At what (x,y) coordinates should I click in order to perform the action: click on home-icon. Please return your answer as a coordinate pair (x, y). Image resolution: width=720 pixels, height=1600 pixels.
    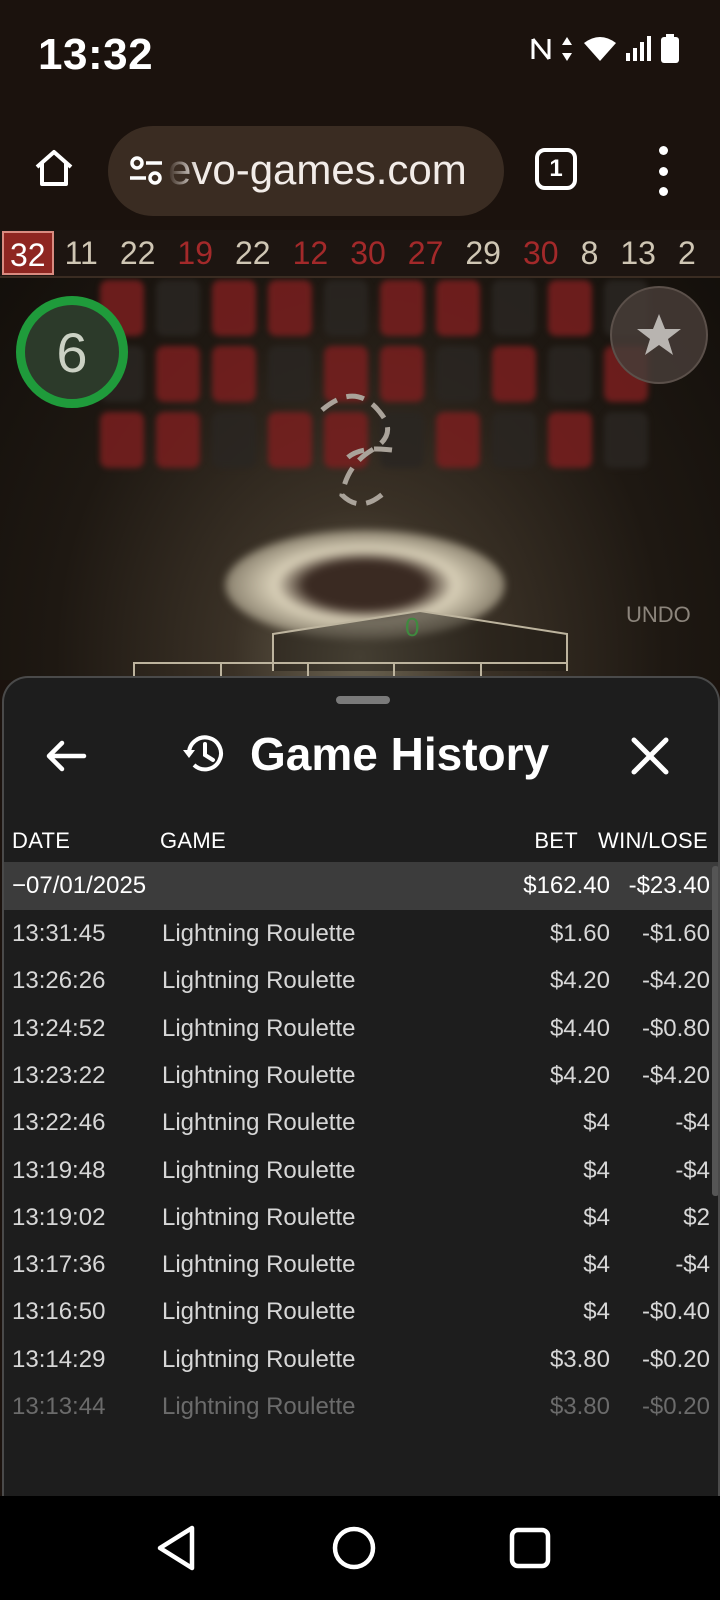
    Looking at the image, I should click on (54, 168).